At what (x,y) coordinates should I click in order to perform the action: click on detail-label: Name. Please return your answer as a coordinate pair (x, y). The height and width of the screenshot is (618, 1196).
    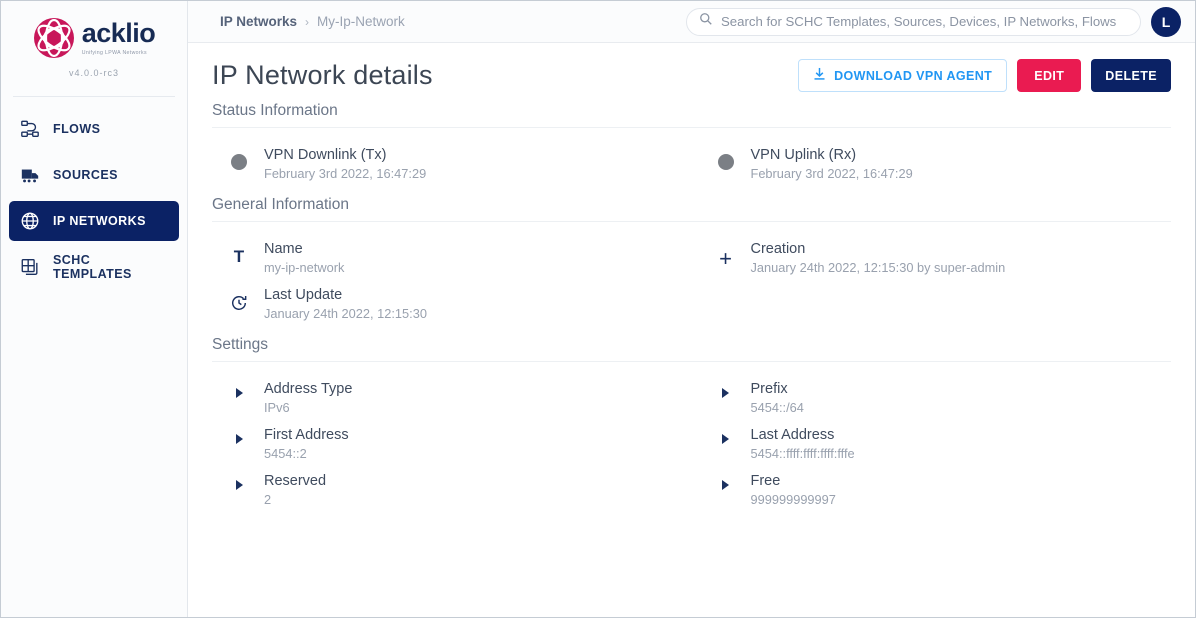
    Looking at the image, I should click on (283, 249).